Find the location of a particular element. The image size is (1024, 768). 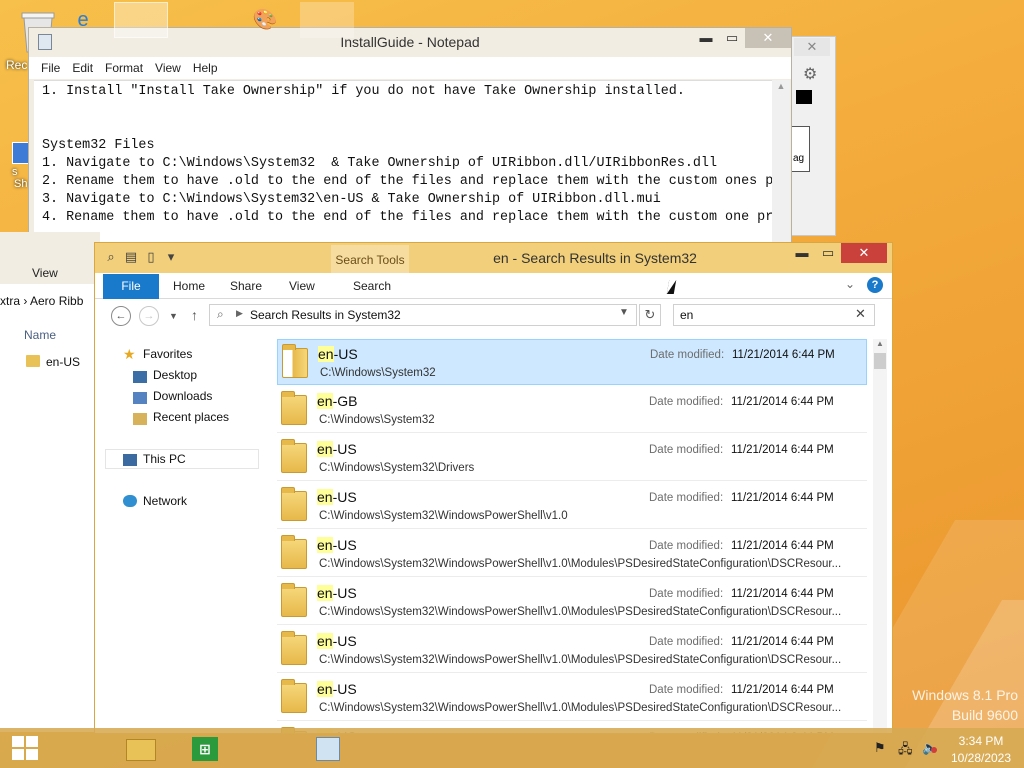

nav-favorites: Favorites is located at coordinates (167, 354).